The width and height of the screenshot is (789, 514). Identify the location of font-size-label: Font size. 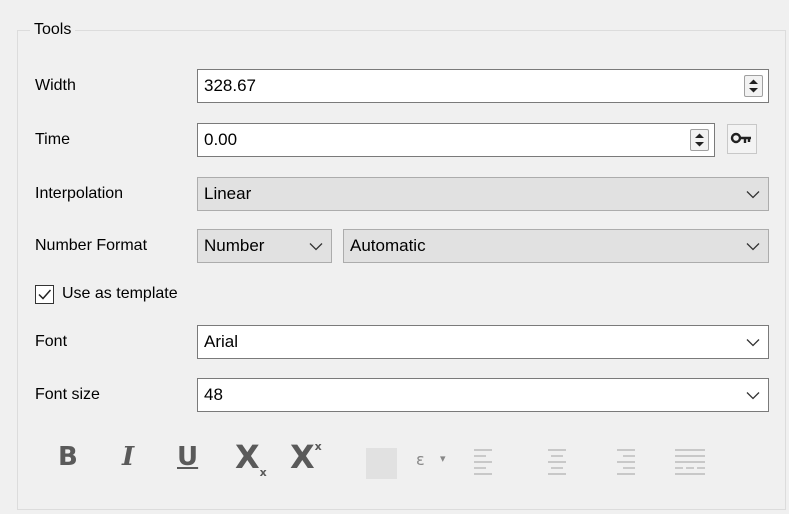
(67, 394).